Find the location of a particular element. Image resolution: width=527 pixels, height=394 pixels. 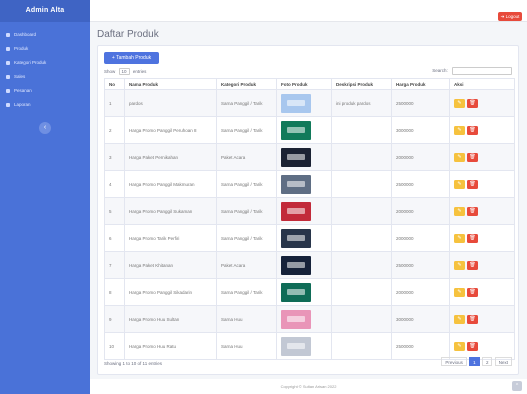

pagination-page-2: 2 is located at coordinates (487, 361).